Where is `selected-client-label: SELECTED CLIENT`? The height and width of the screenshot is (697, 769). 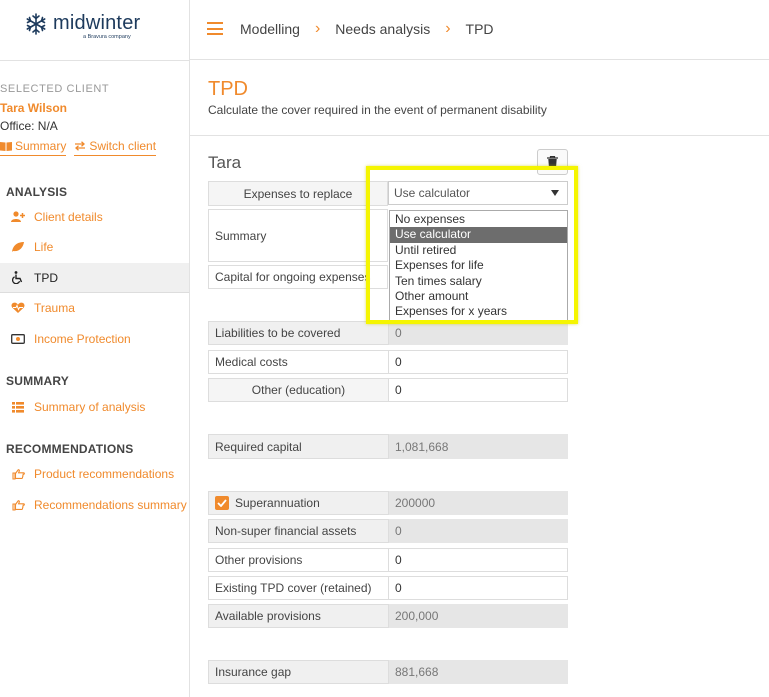
selected-client-label: SELECTED CLIENT is located at coordinates (55, 89).